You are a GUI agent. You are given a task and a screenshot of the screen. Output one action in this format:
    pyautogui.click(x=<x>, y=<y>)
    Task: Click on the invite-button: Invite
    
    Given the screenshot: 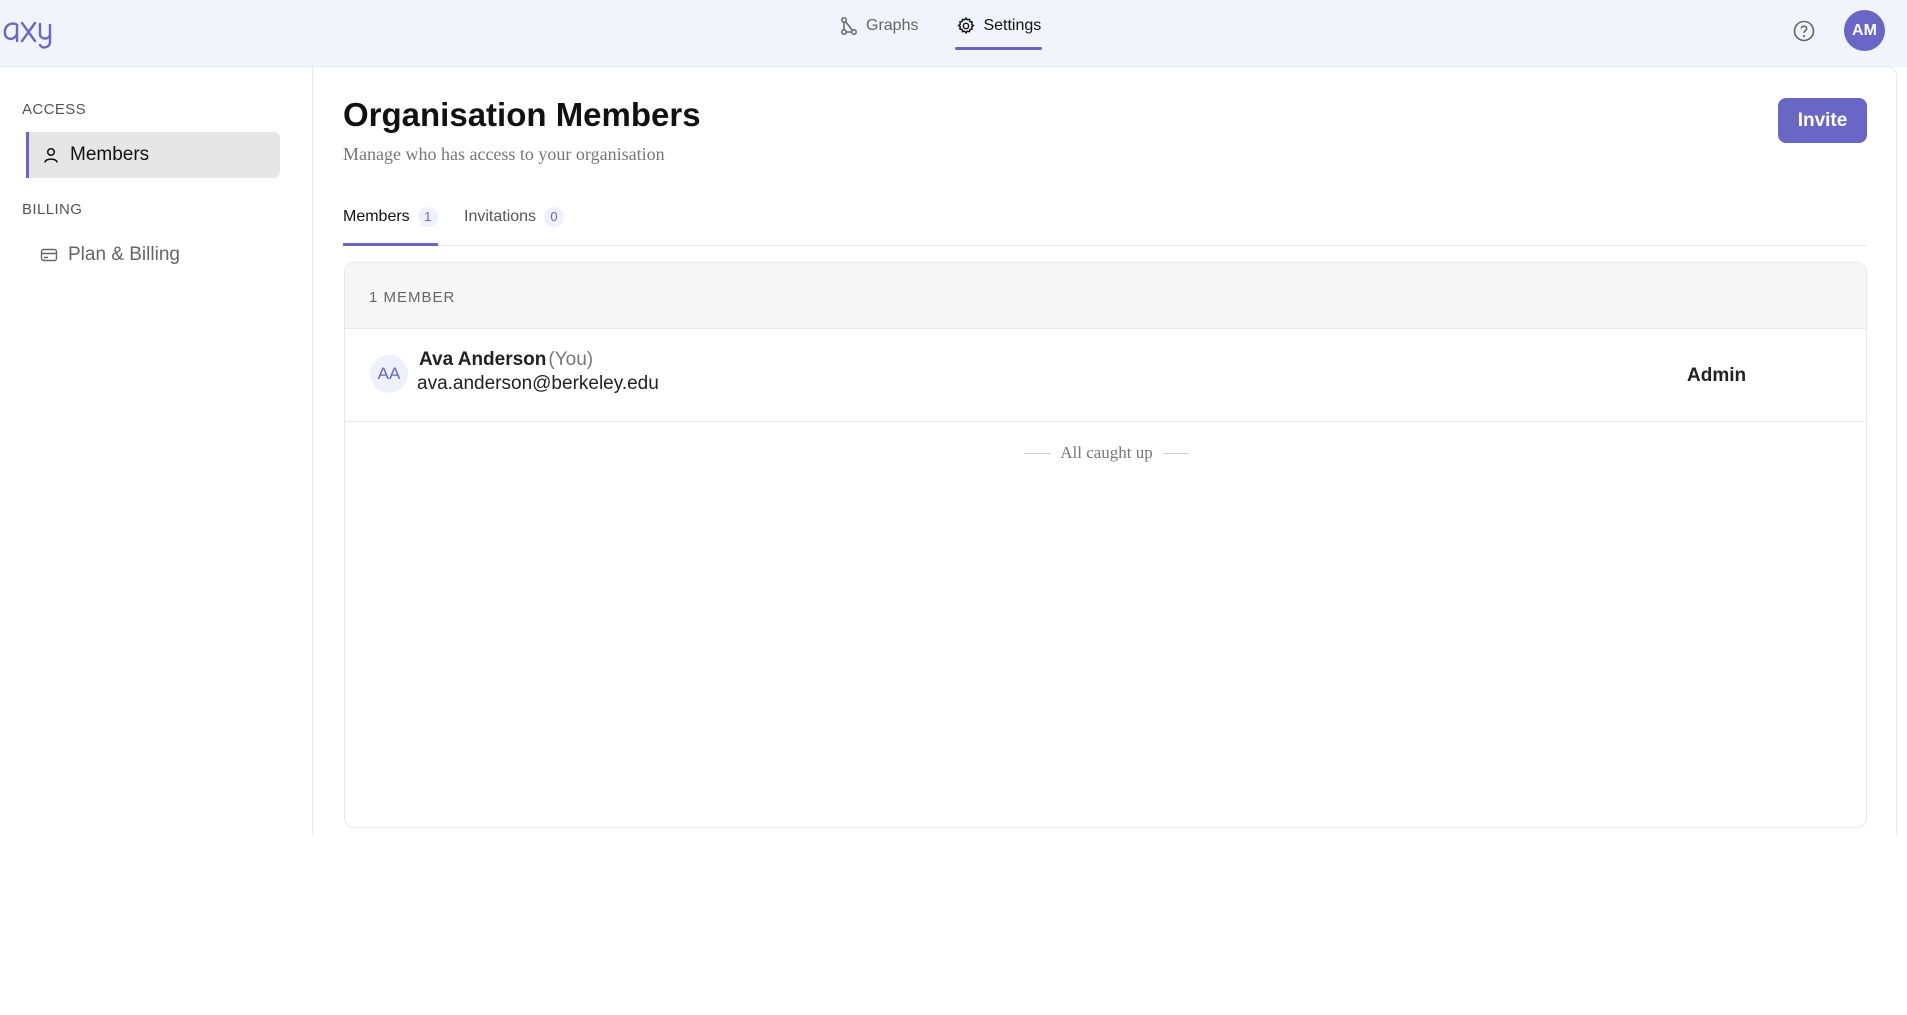 What is the action you would take?
    pyautogui.click(x=1822, y=120)
    